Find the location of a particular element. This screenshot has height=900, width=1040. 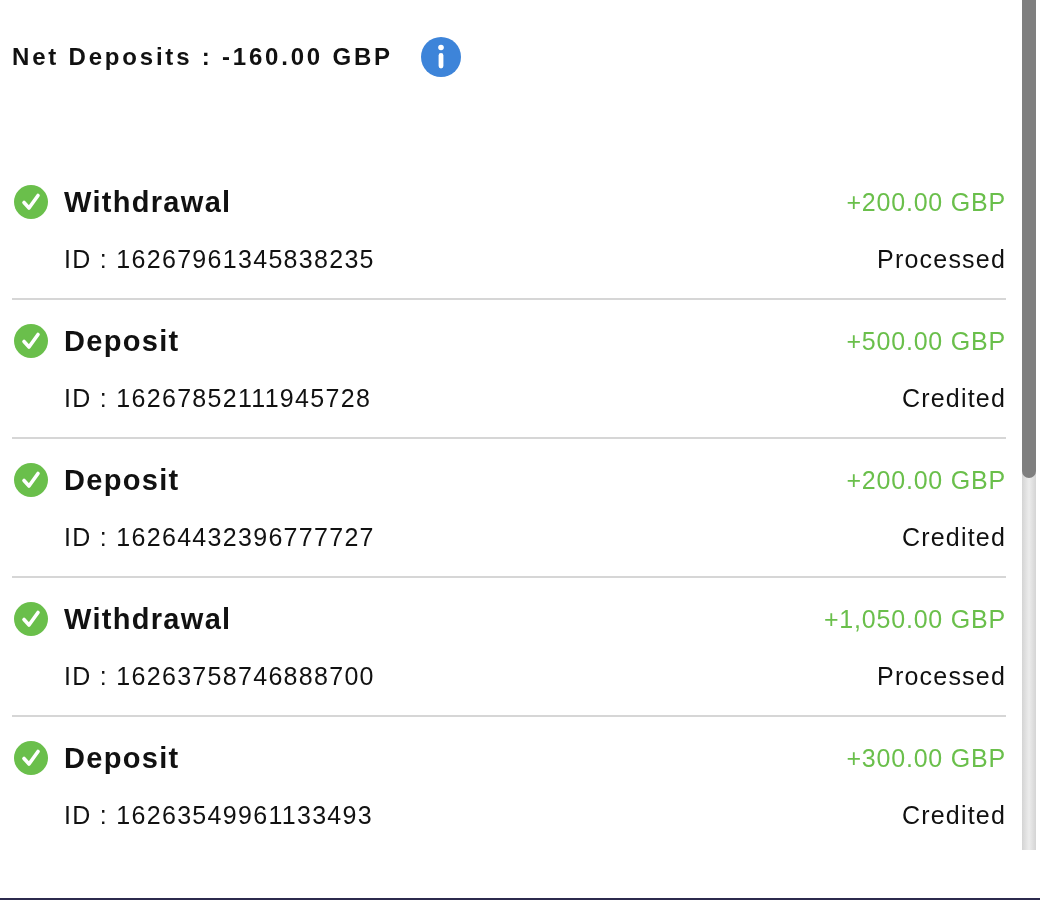

net-deposits-label: Net Deposits : -160.00 GBP is located at coordinates (202, 57).